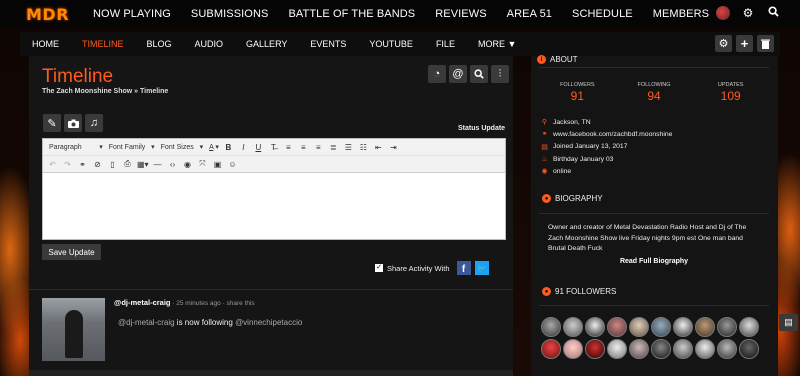 The image size is (800, 376). Describe the element at coordinates (333, 147) in the screenshot. I see `align-justify-icon: ≣` at that location.